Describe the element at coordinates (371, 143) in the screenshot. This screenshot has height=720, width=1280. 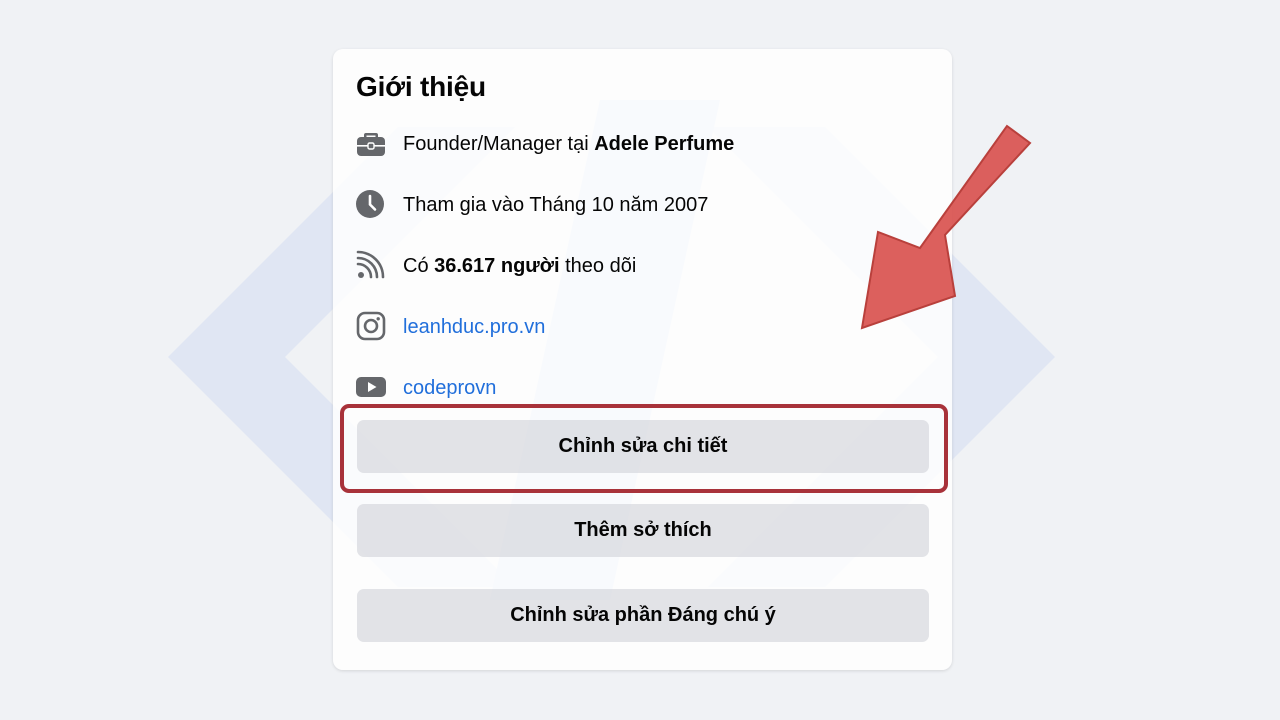
I see `briefcase-icon` at that location.